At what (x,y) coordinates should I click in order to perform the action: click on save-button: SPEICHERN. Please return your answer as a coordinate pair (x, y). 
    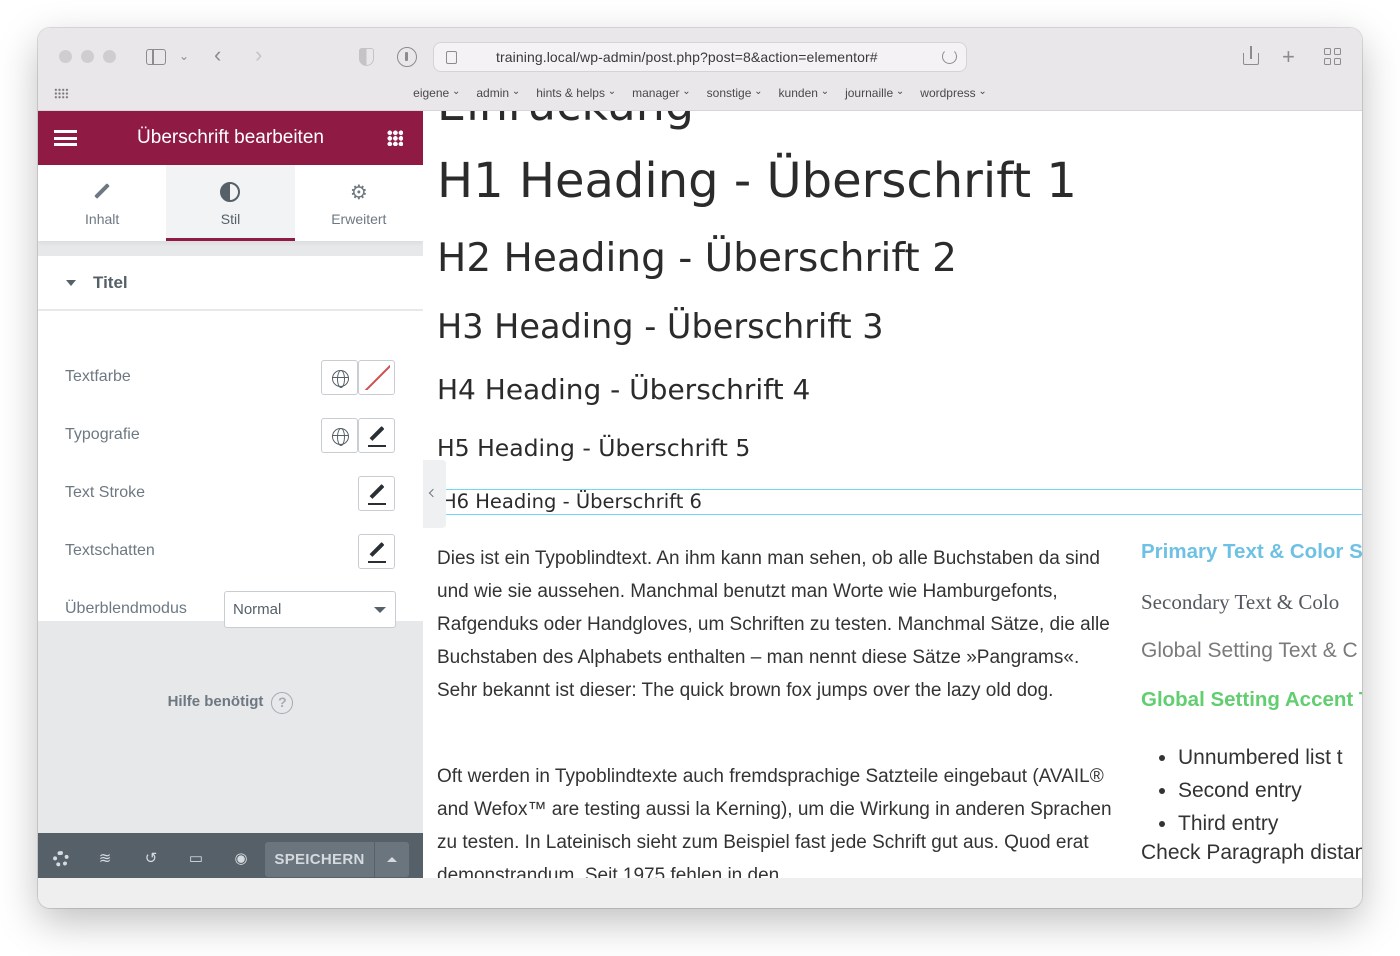
    Looking at the image, I should click on (319, 859).